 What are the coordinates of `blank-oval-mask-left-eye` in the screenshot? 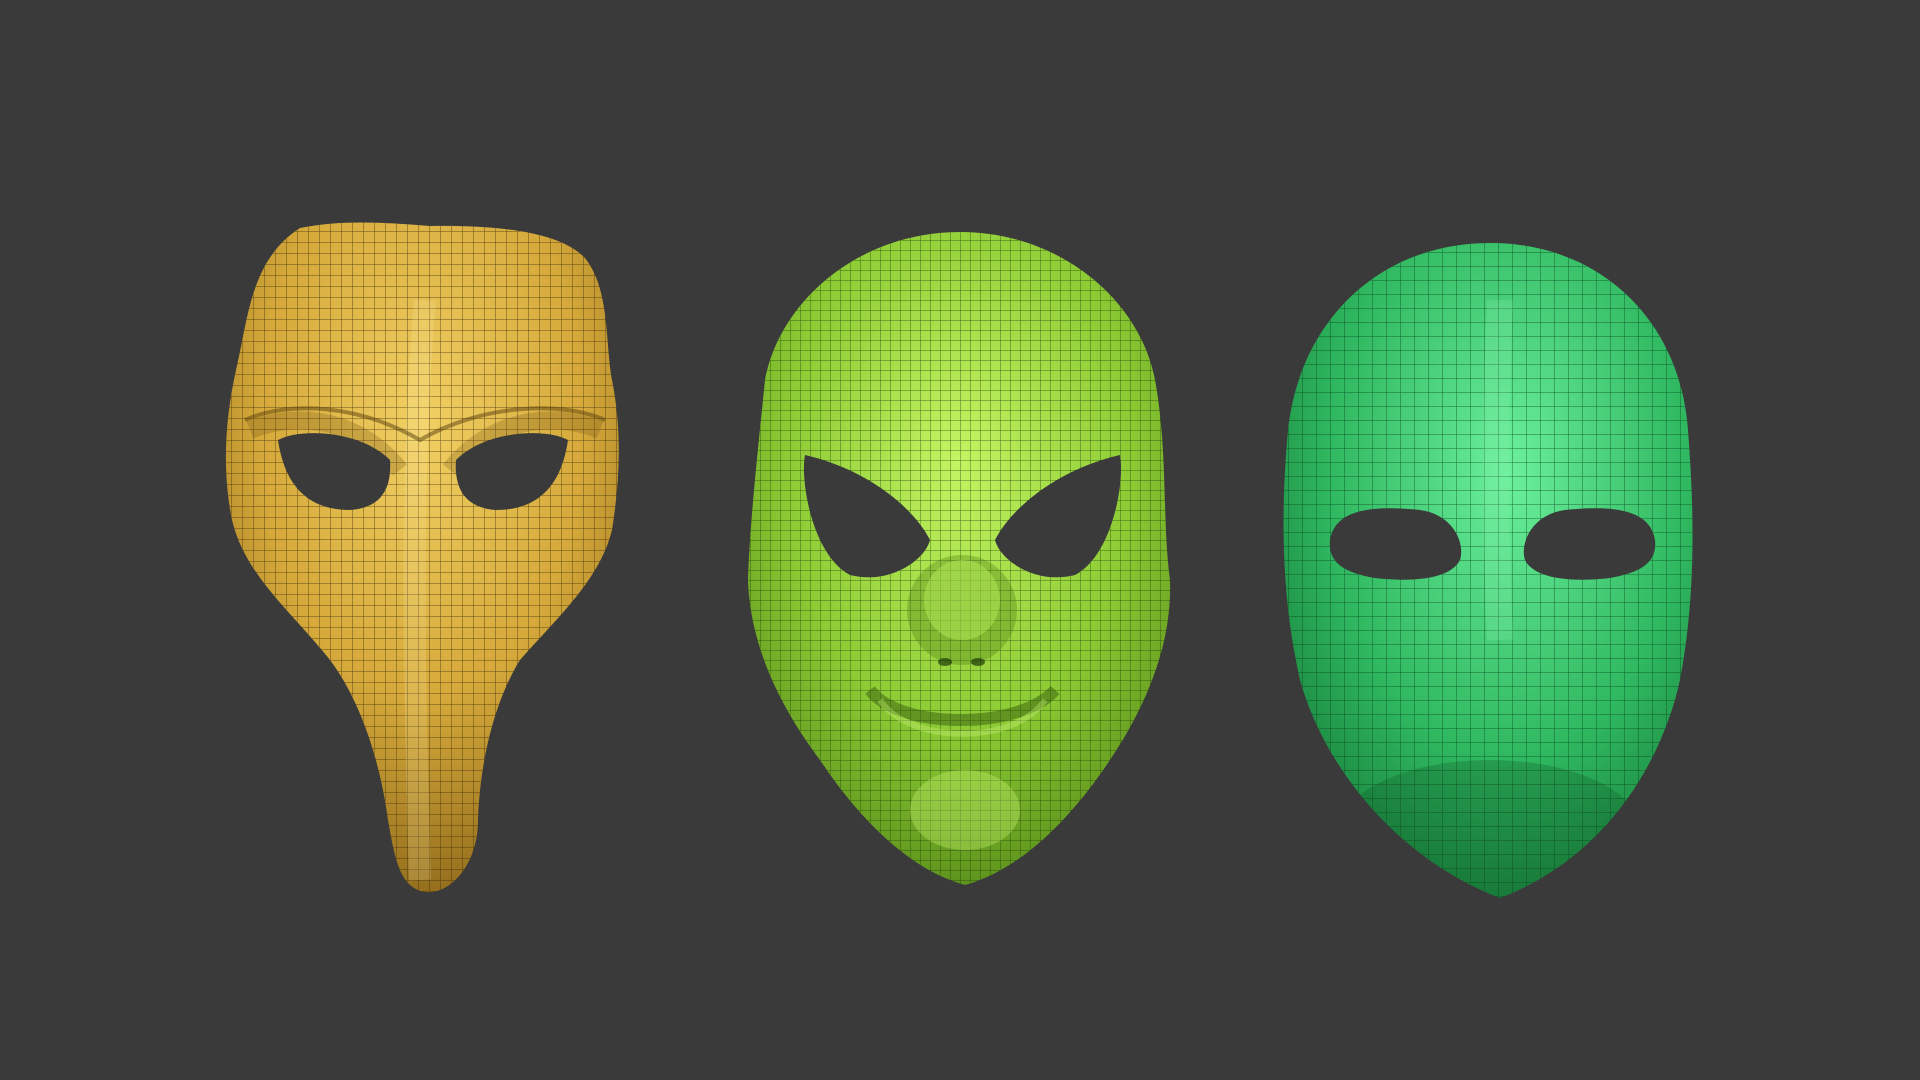 It's located at (1395, 544).